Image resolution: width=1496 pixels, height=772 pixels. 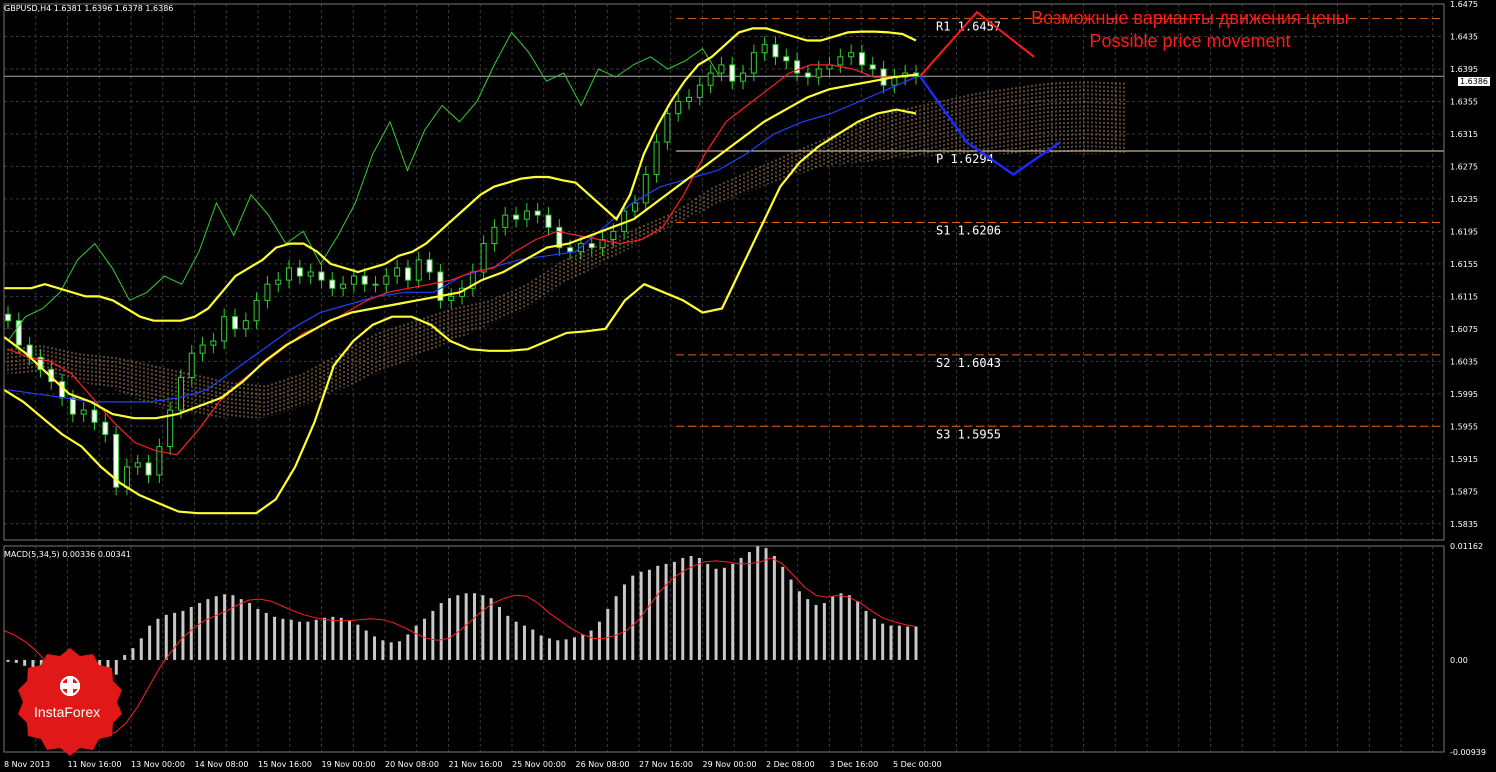 I want to click on x-tick-label: 29 Nov 00:00, so click(x=730, y=764).